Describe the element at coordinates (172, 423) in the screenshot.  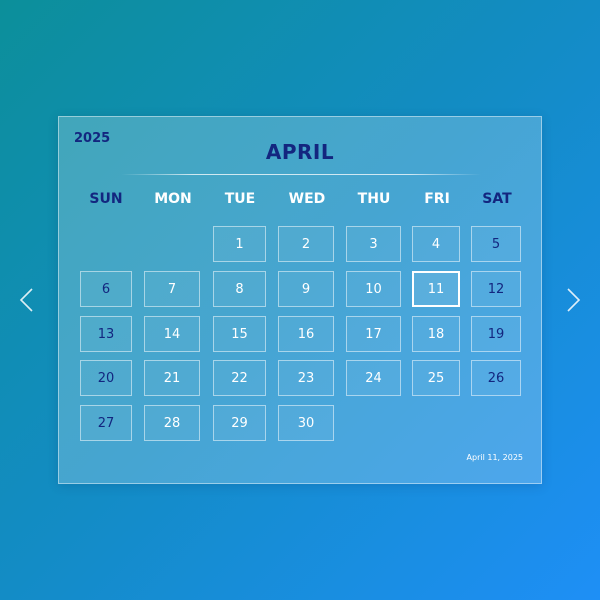
I see `day-cell: 28` at that location.